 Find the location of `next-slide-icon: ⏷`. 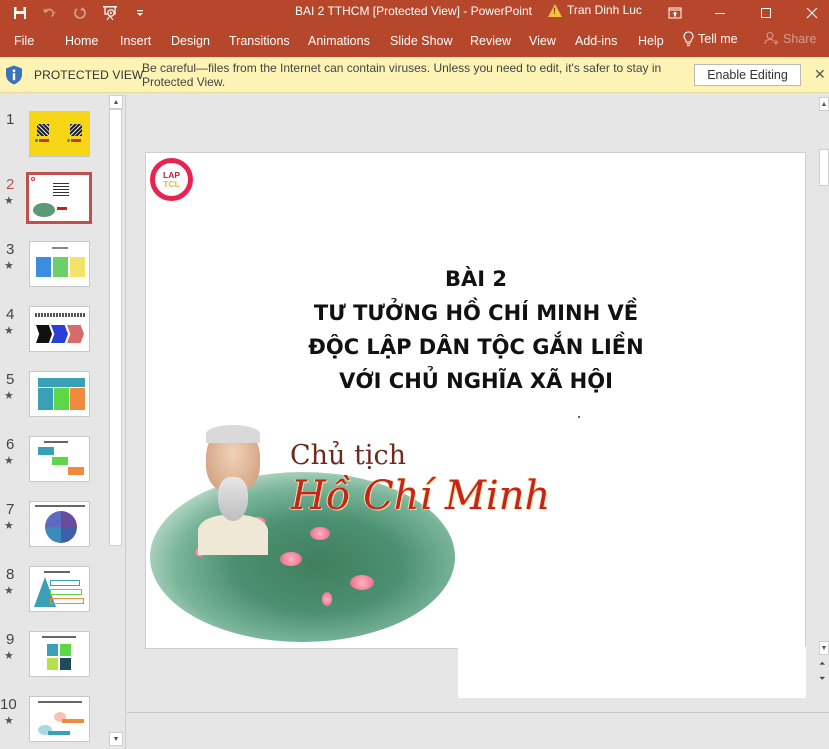

next-slide-icon: ⏷ is located at coordinates (822, 678).